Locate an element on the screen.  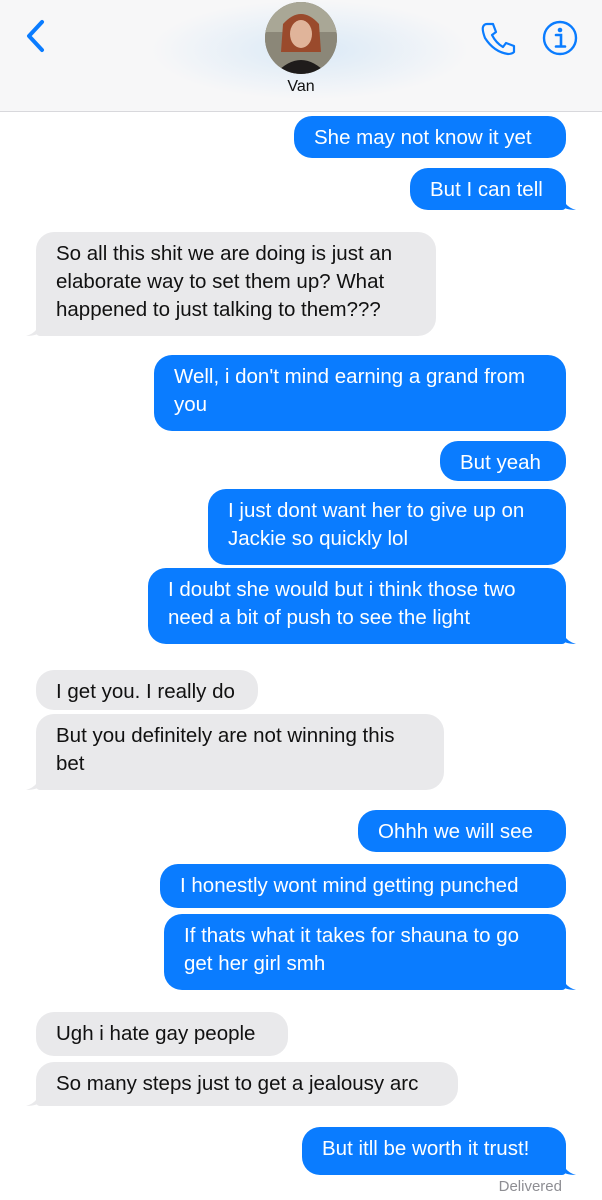
message-text-line: But I can tell is located at coordinates (486, 189).